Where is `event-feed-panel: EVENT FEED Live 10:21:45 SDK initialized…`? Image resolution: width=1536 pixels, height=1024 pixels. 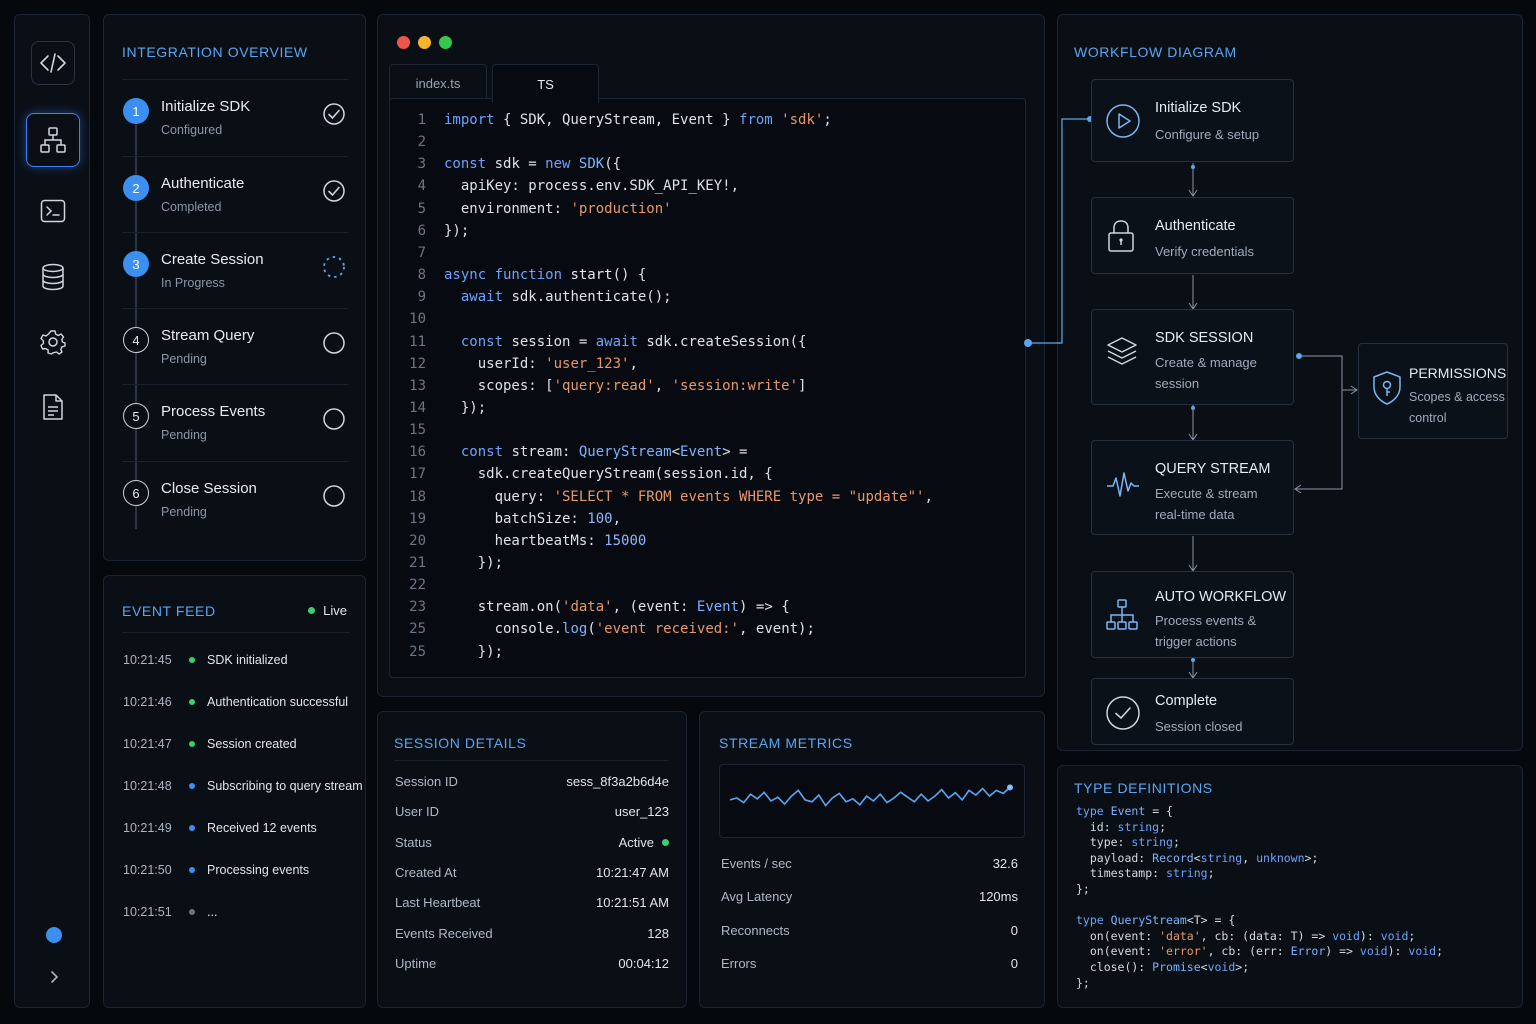
event-feed-panel: EVENT FEED Live 10:21:45 SDK initialized… is located at coordinates (234, 791).